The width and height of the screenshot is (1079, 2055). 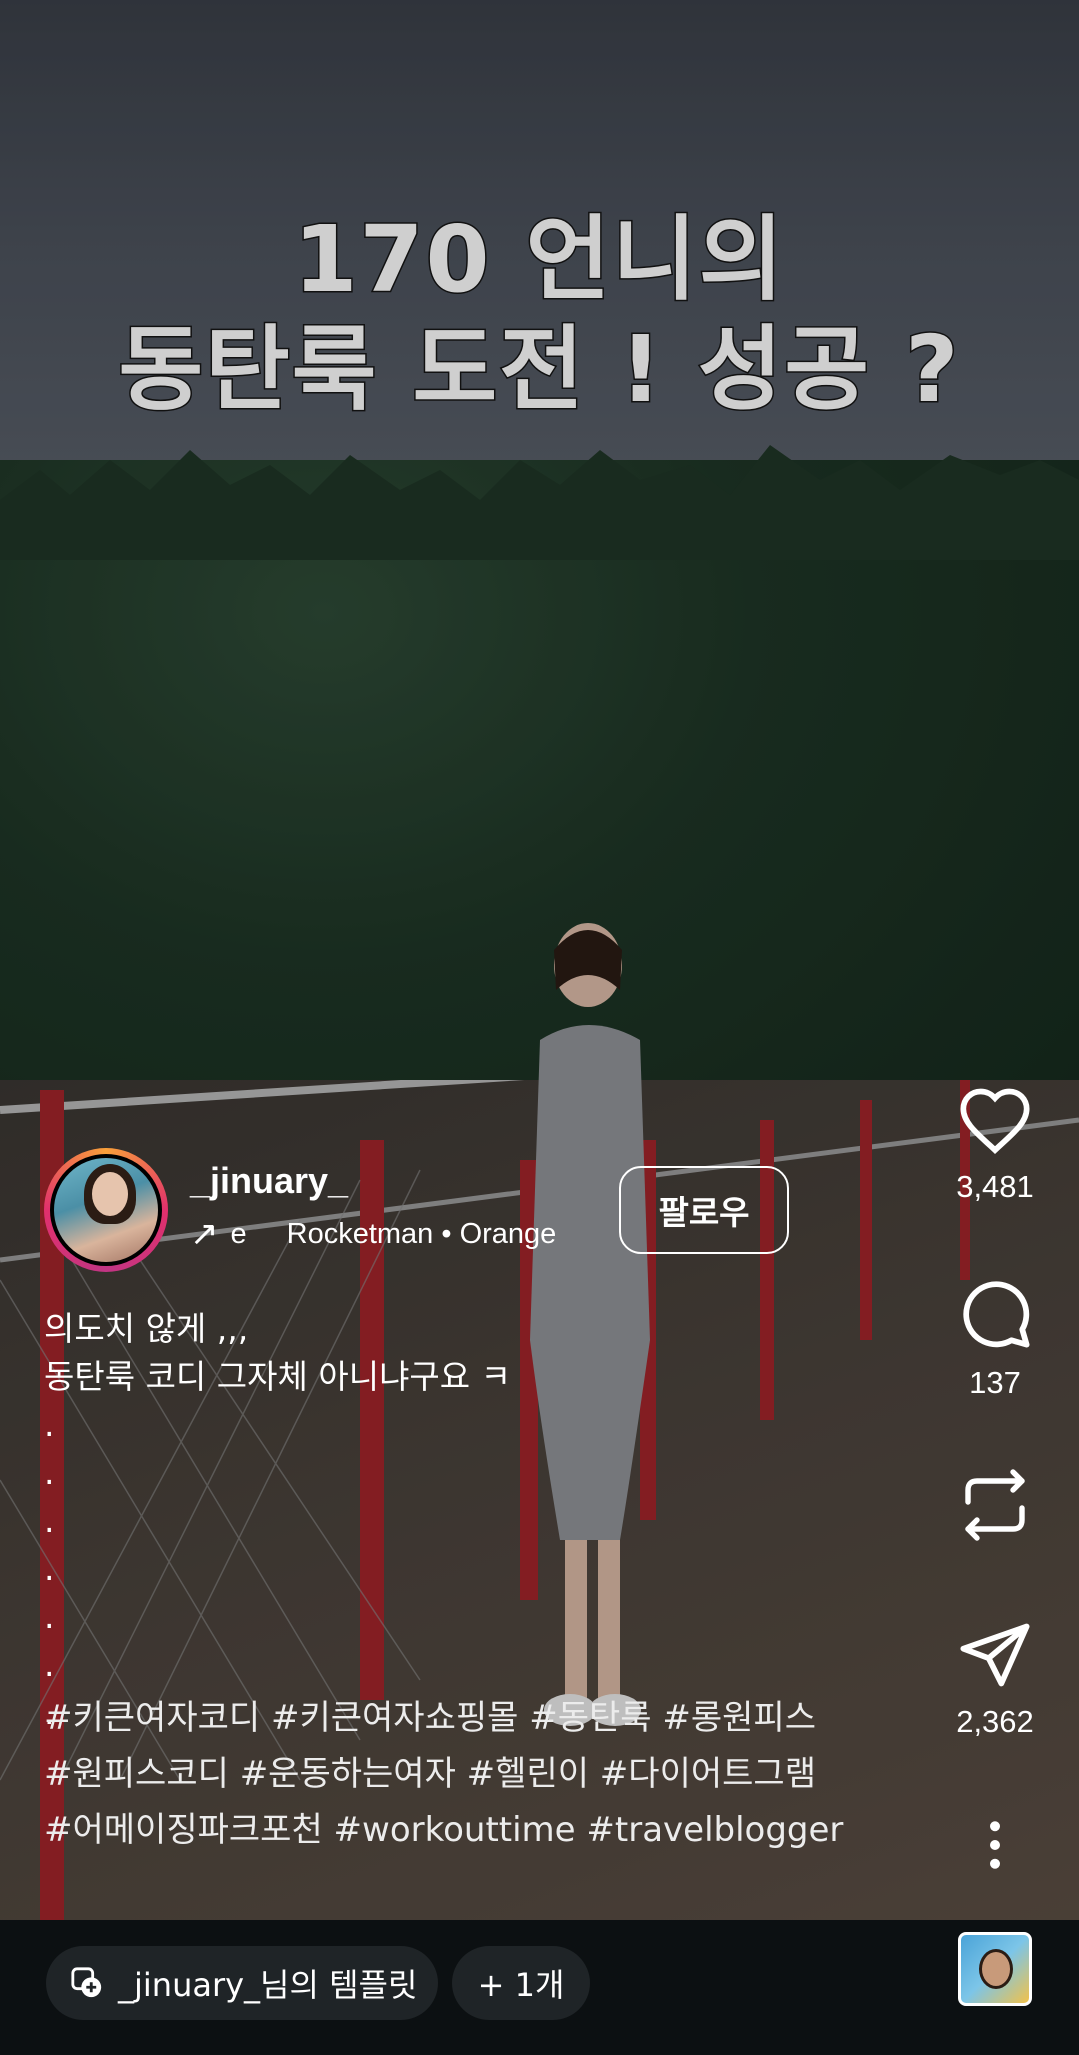 What do you see at coordinates (995, 1121) in the screenshot?
I see `heart-icon` at bounding box center [995, 1121].